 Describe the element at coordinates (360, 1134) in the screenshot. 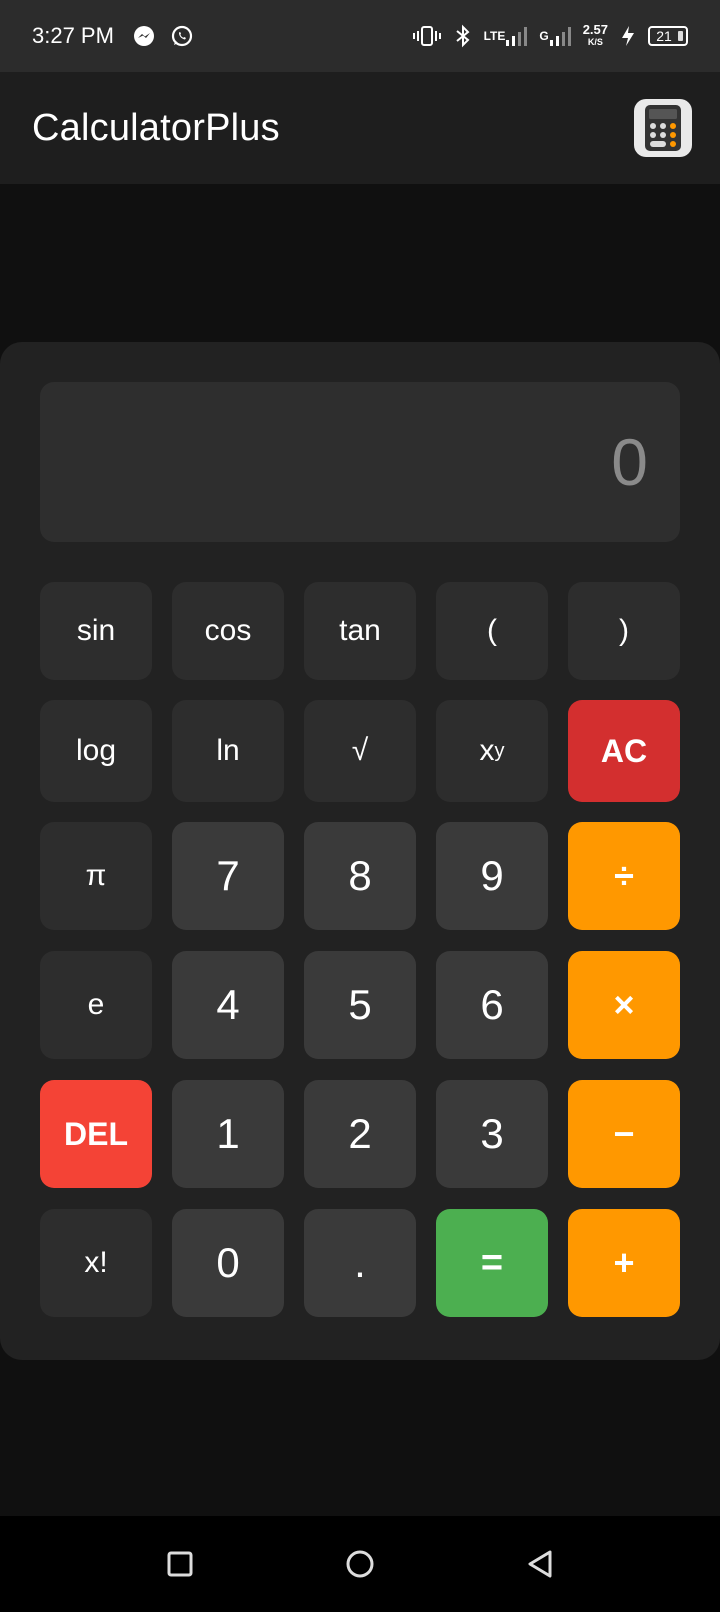

I see `digit-2-button: 2` at that location.